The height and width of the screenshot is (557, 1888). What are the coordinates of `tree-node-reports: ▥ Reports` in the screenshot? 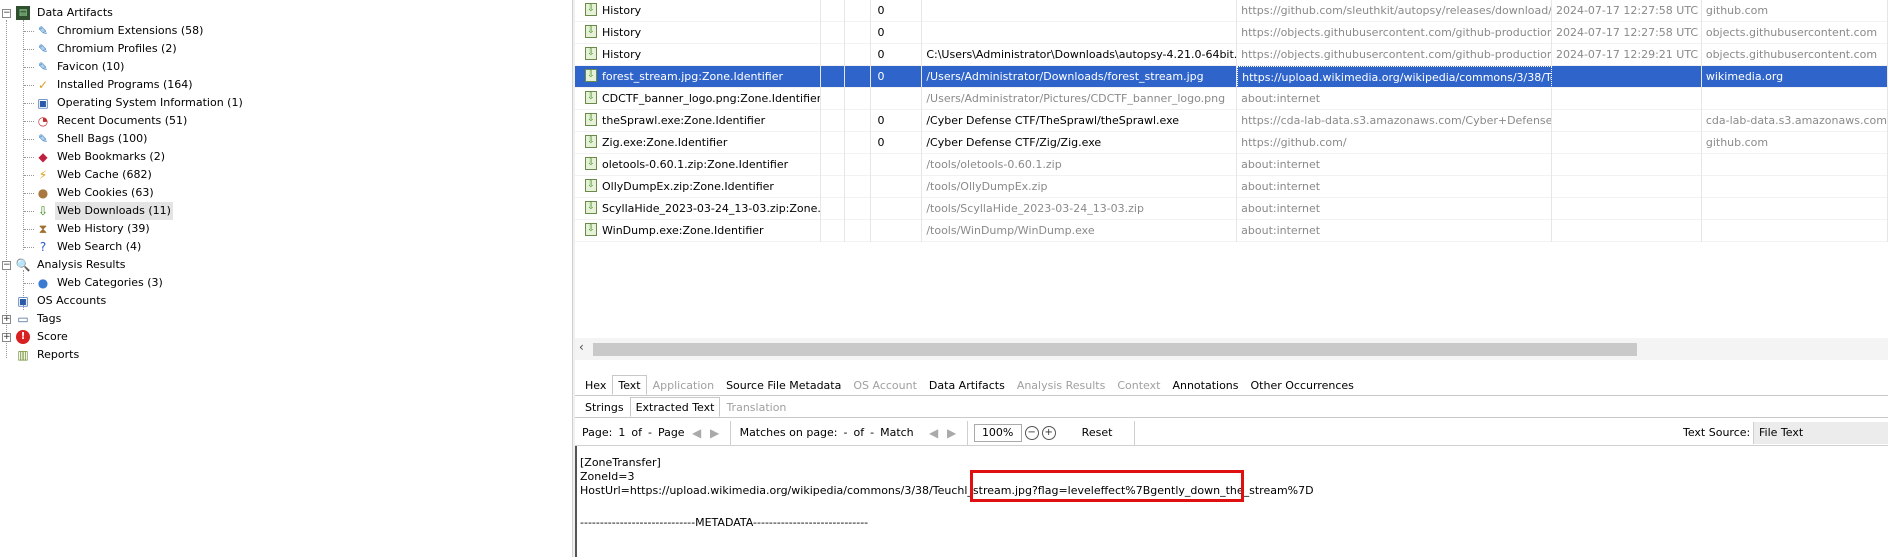 It's located at (48, 355).